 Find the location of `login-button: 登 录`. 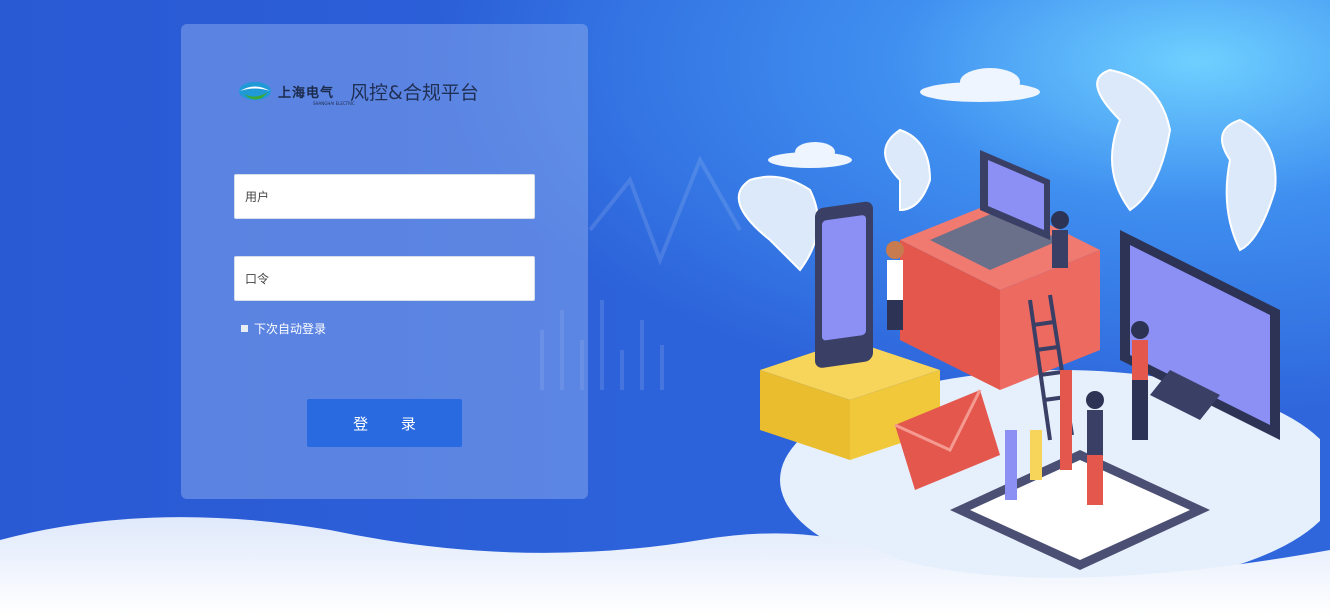

login-button: 登 录 is located at coordinates (384, 423).